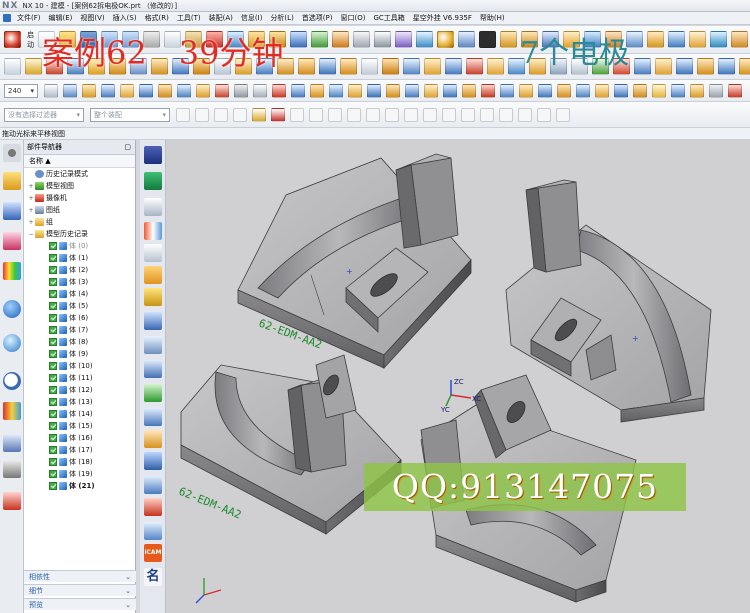  Describe the element at coordinates (153, 207) in the screenshot. I see `book-icon` at that location.